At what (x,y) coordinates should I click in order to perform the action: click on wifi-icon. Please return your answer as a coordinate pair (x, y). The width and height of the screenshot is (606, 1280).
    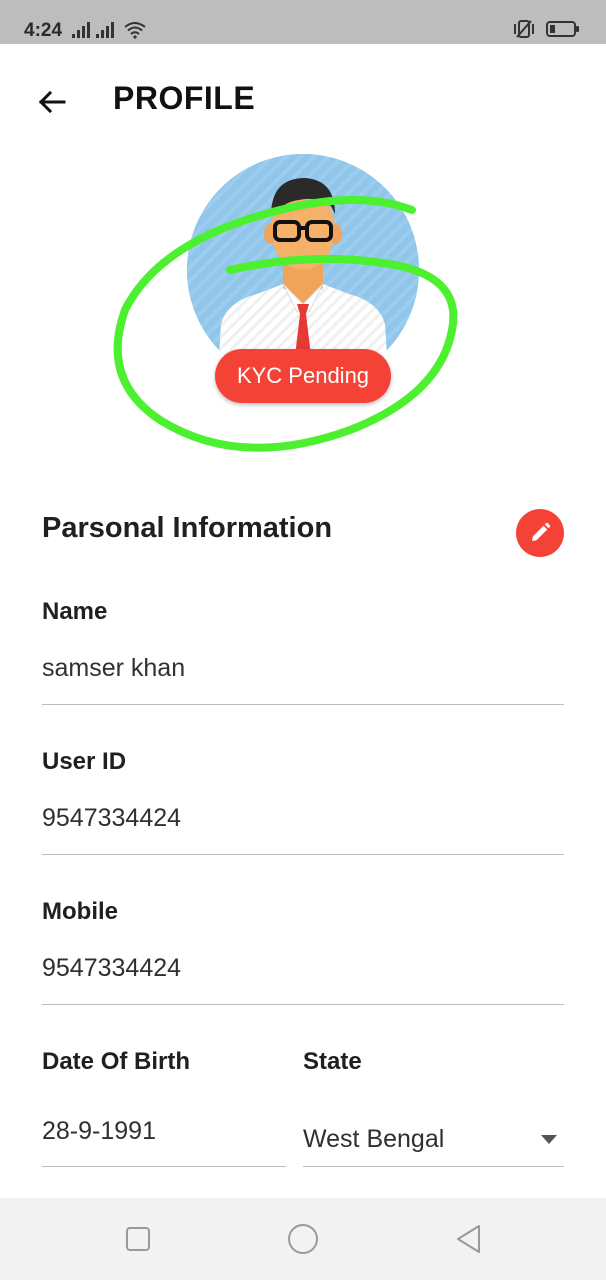
    Looking at the image, I should click on (135, 30).